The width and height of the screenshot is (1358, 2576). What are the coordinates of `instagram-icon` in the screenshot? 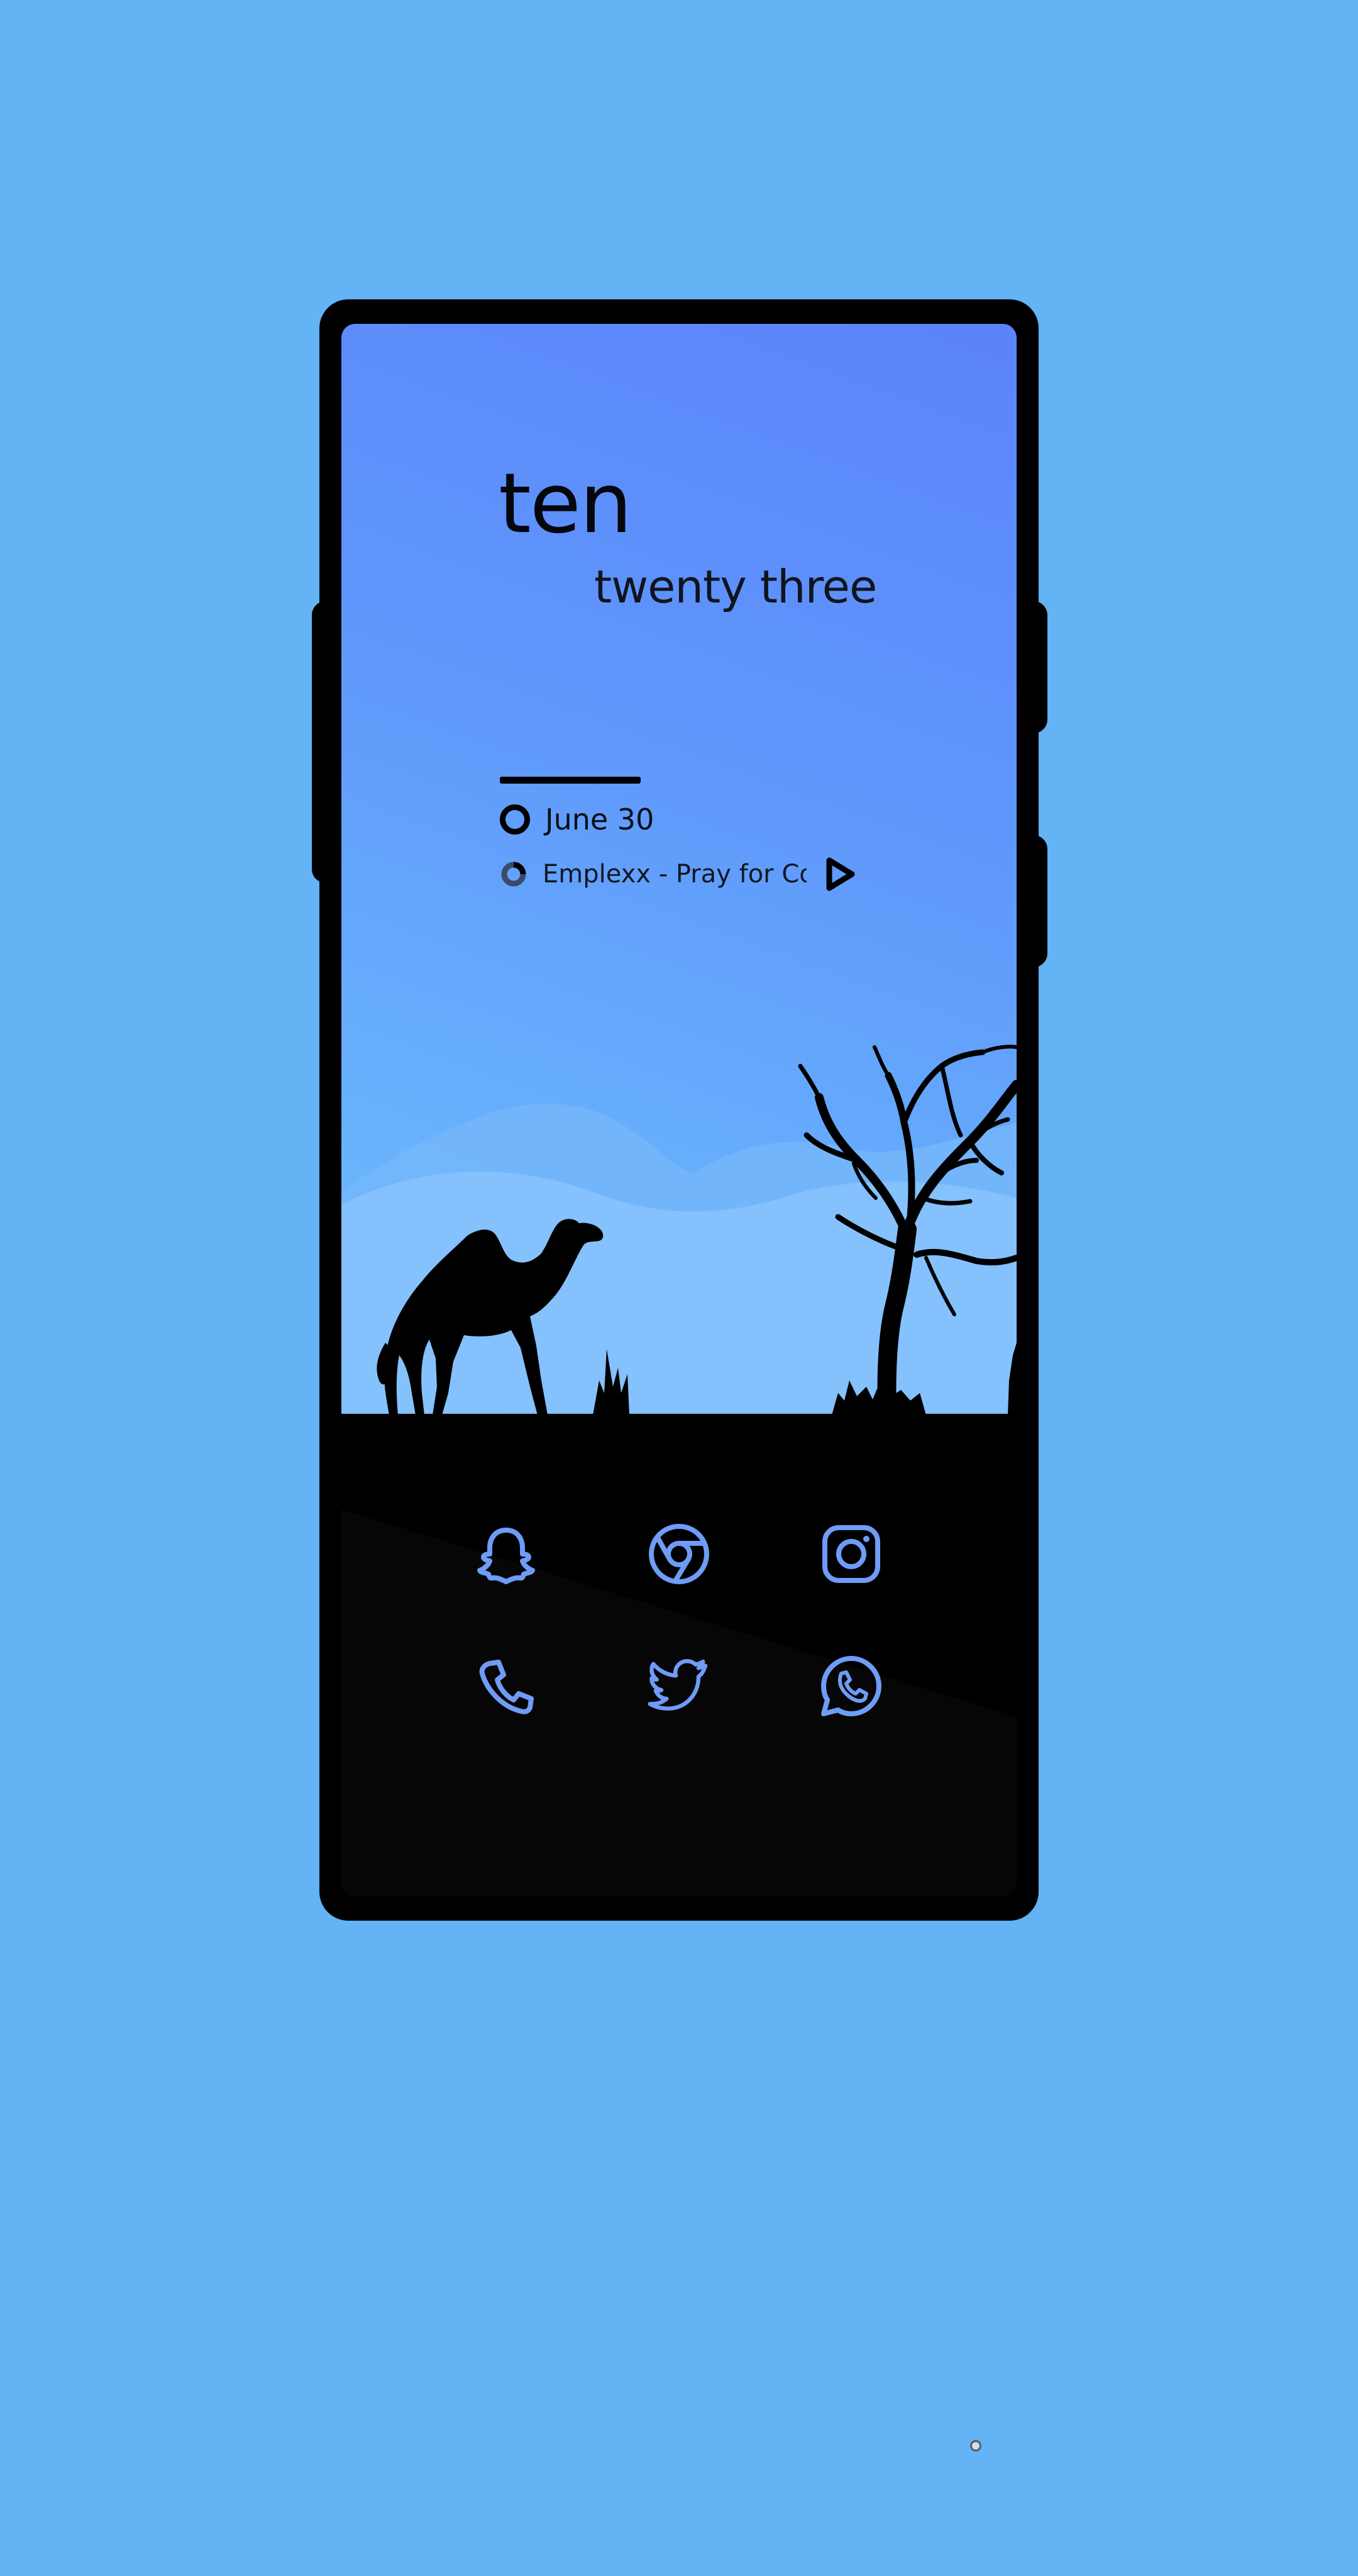 It's located at (851, 1554).